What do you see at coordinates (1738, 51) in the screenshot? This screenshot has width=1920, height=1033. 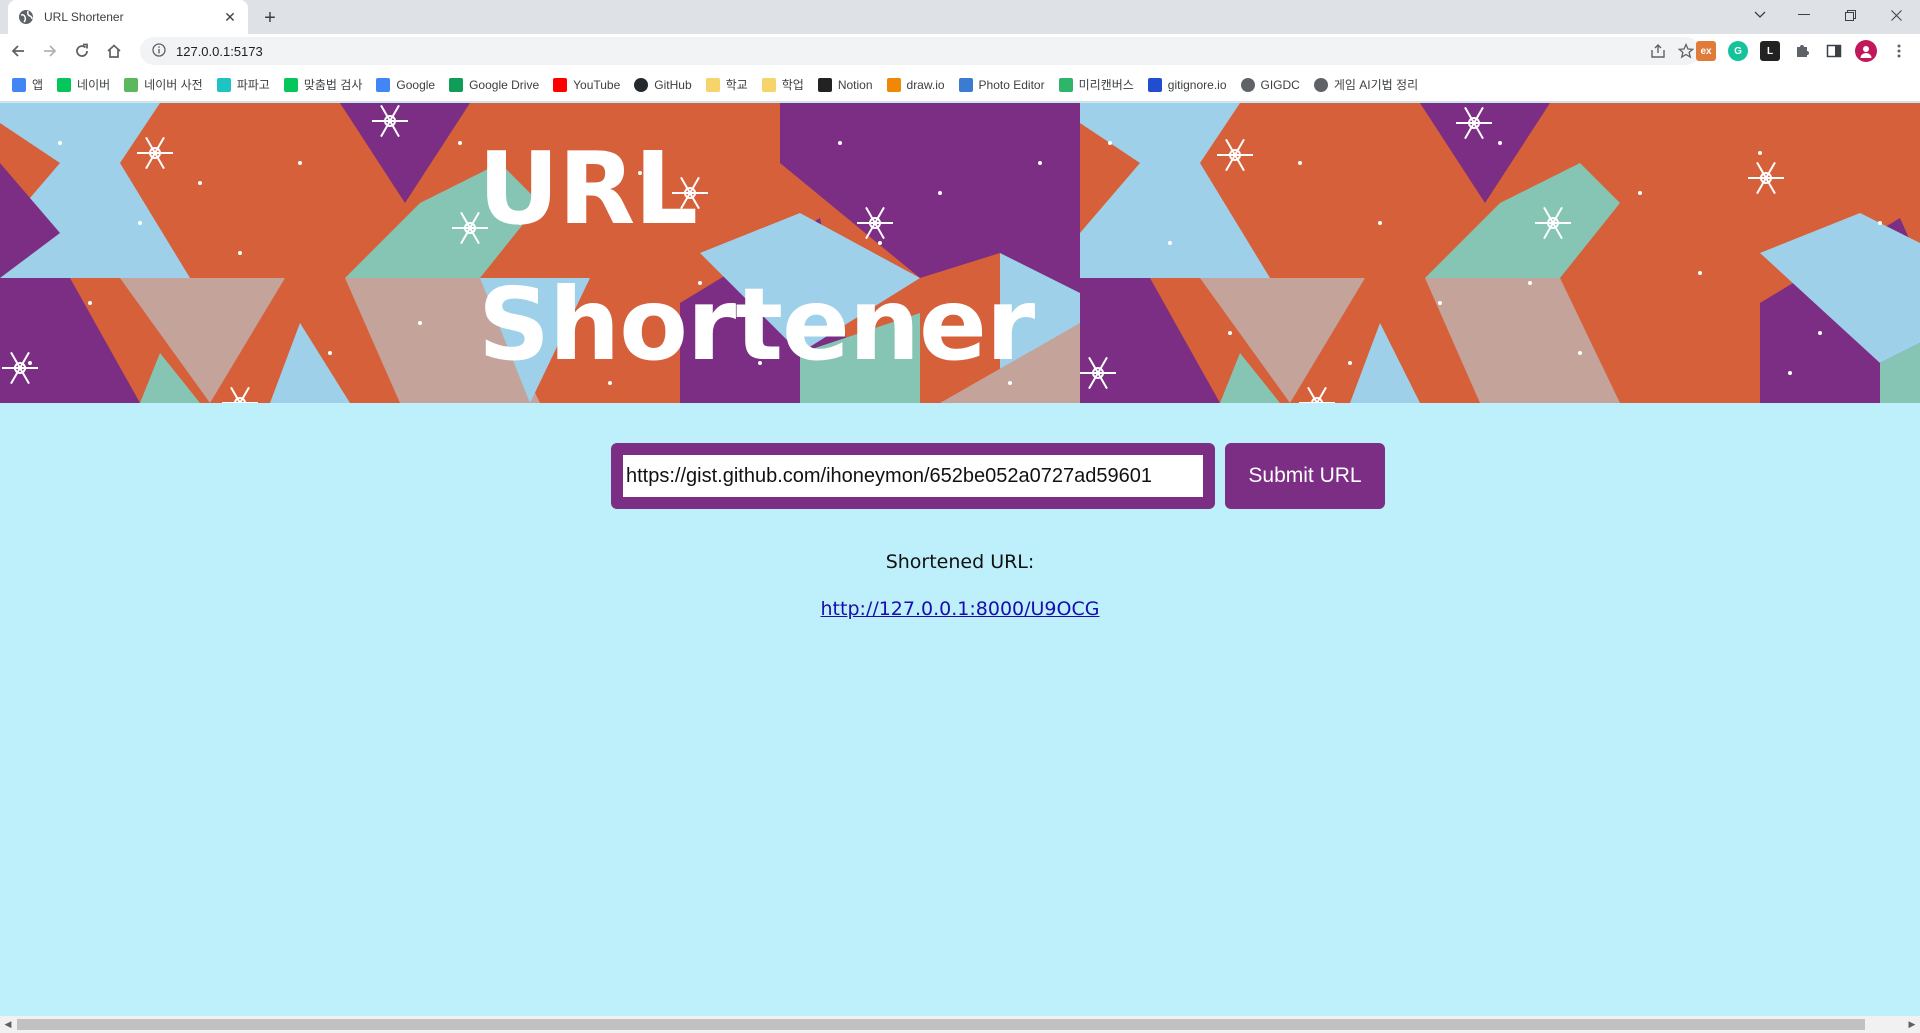 I see `grammarly-icon: G` at bounding box center [1738, 51].